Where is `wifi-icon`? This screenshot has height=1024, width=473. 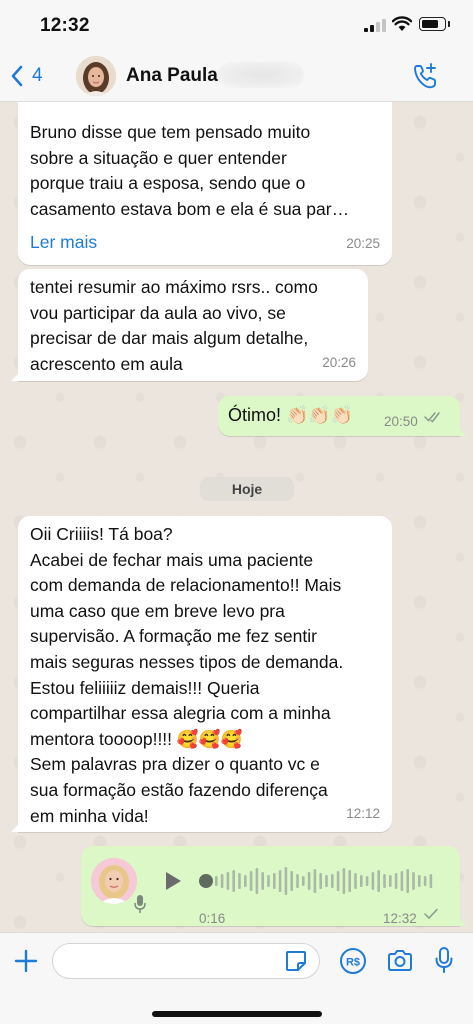 wifi-icon is located at coordinates (402, 23).